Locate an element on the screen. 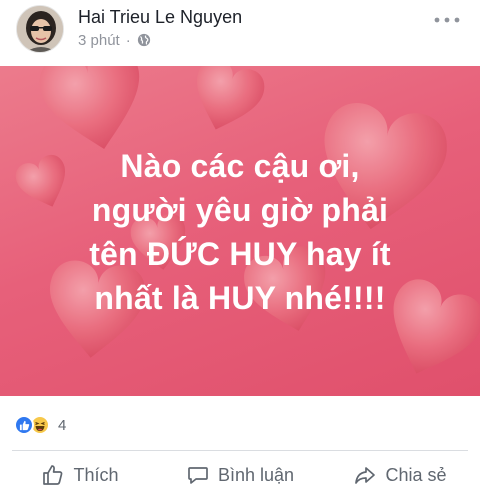 This screenshot has height=502, width=480. author-name: Hai Trieu Le Nguyen is located at coordinates (160, 17).